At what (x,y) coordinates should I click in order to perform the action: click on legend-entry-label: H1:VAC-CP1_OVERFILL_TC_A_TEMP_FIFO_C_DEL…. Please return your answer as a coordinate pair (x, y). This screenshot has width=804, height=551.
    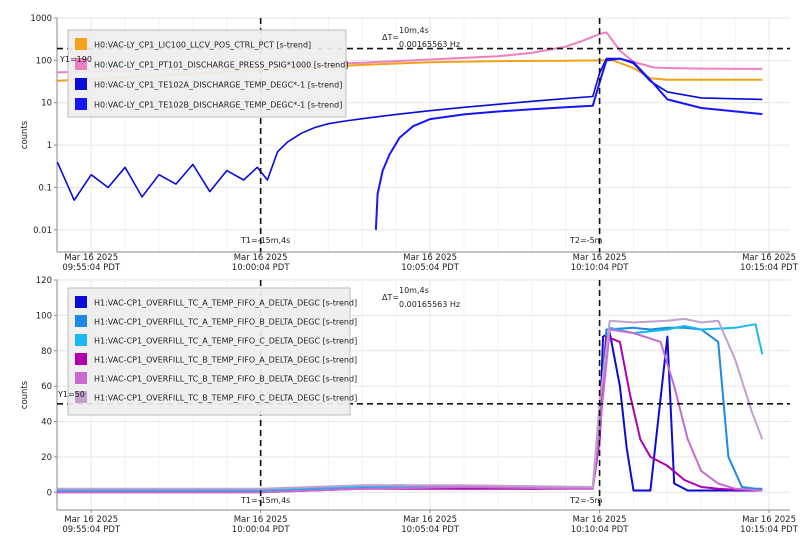
    Looking at the image, I should click on (225, 341).